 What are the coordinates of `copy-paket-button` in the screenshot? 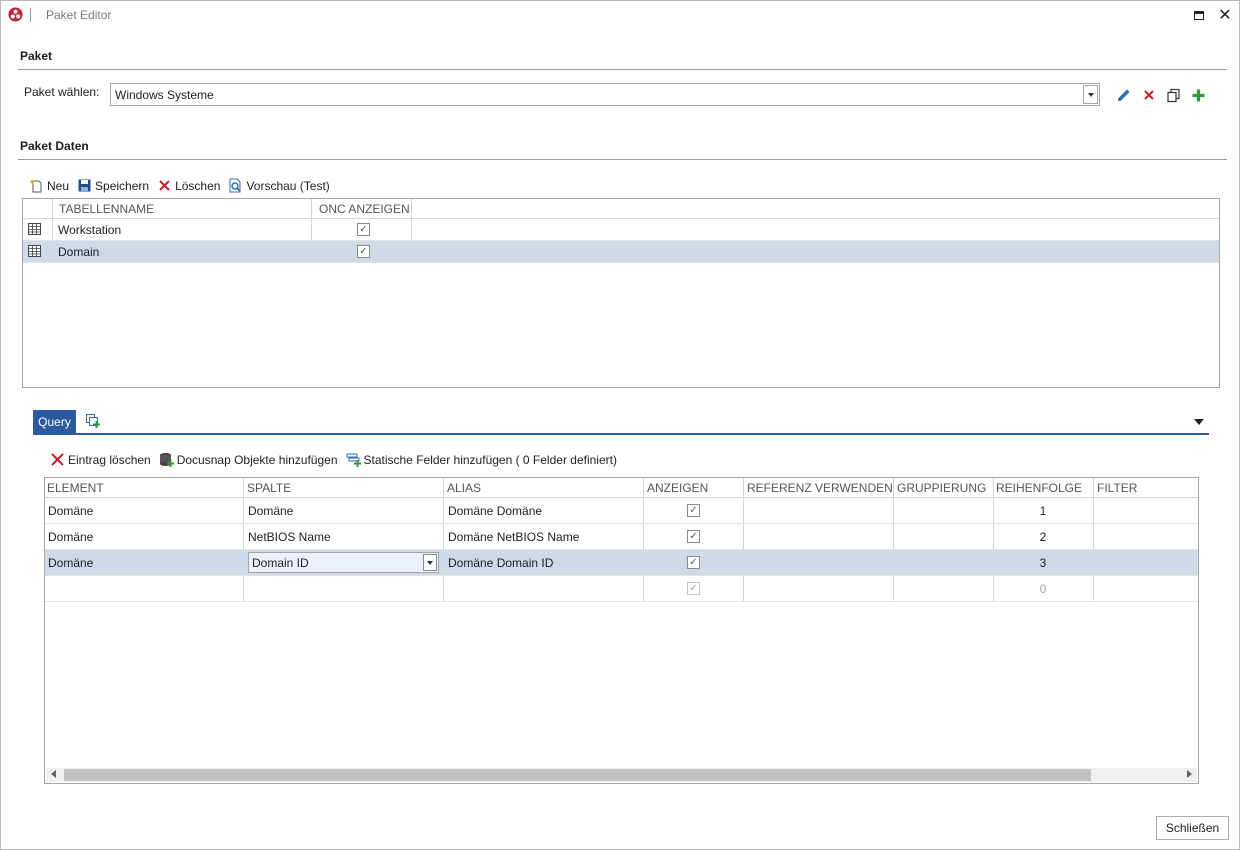 It's located at (1173, 95).